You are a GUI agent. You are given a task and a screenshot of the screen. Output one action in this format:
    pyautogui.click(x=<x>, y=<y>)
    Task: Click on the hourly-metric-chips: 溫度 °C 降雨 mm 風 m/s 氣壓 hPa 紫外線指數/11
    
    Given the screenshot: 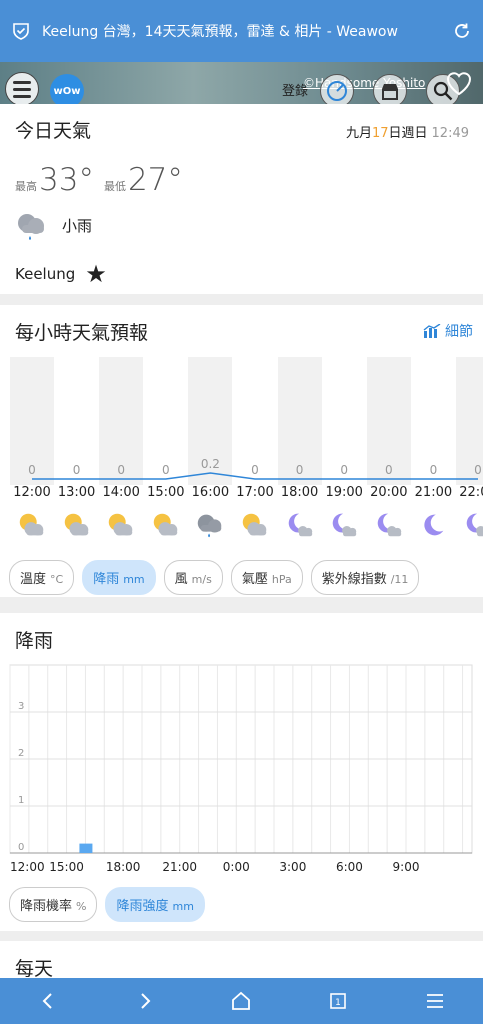 What is the action you would take?
    pyautogui.click(x=214, y=577)
    